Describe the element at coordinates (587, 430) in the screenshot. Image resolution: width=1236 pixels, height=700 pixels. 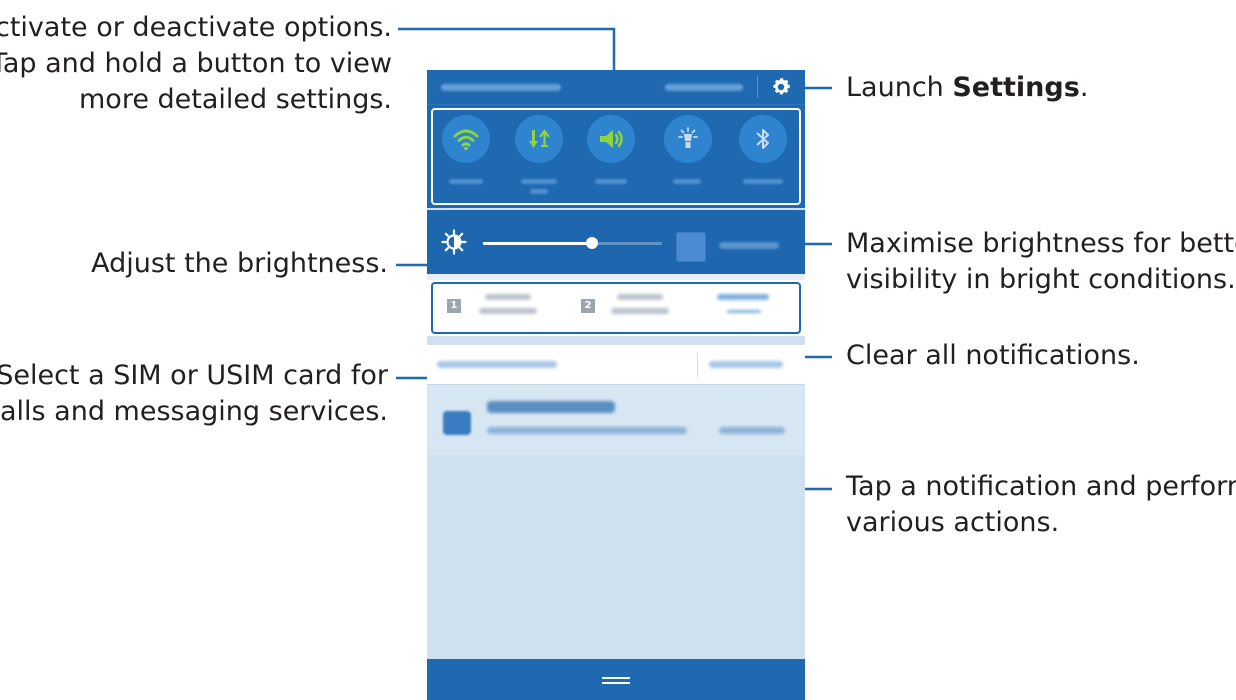
I see `notification-text-blurred` at that location.